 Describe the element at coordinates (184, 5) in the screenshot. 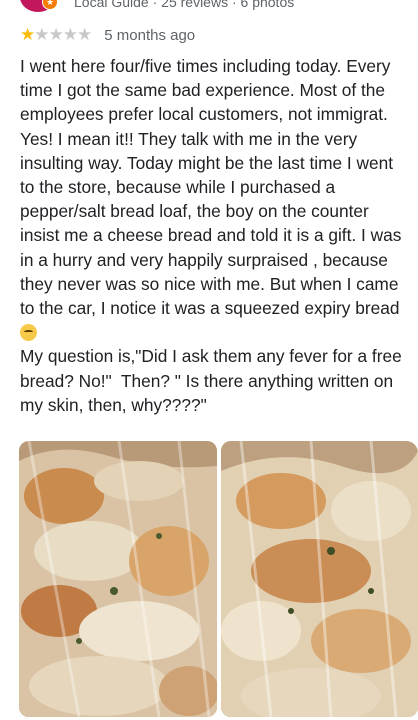

I see `reviewer-meta: Local Guide · 25 reviews · 6 photos` at that location.